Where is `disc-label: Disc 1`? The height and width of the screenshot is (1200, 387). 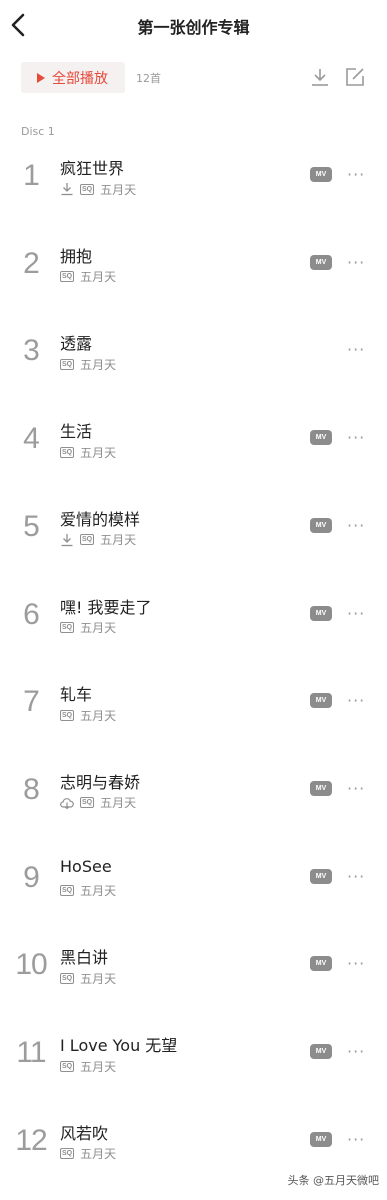 disc-label: Disc 1 is located at coordinates (38, 131).